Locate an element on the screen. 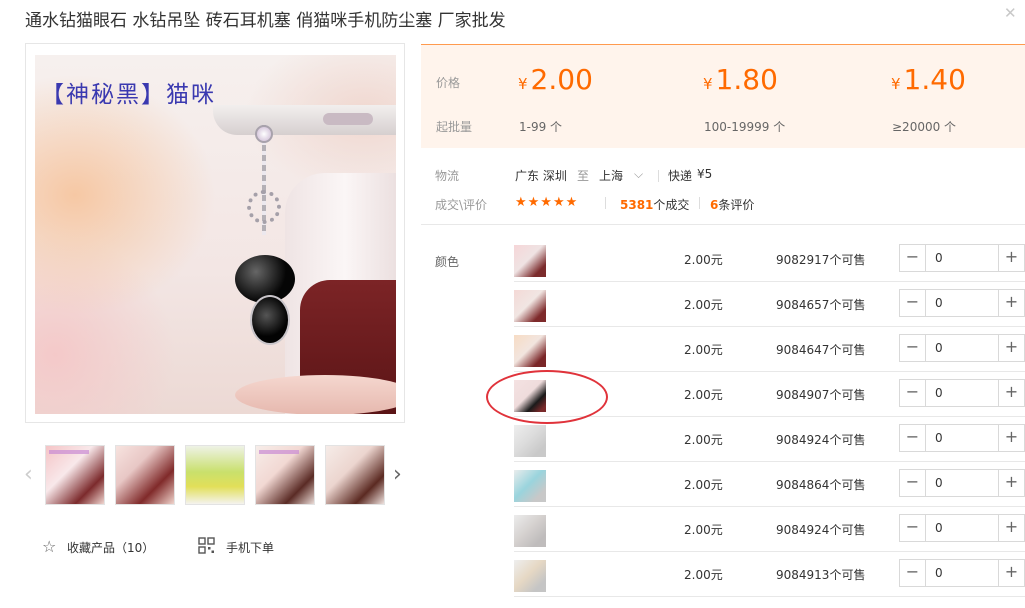  sku-row: 2.00元 9082917个可售 − + is located at coordinates (769, 259).